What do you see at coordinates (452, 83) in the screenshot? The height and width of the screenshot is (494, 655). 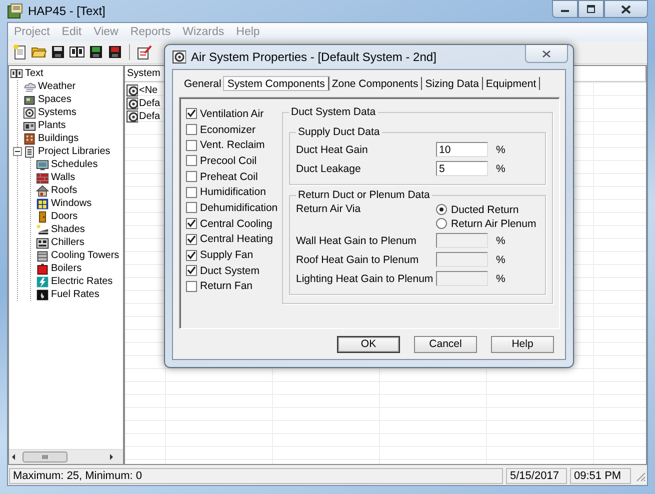 I see `tab: Sizing Data` at bounding box center [452, 83].